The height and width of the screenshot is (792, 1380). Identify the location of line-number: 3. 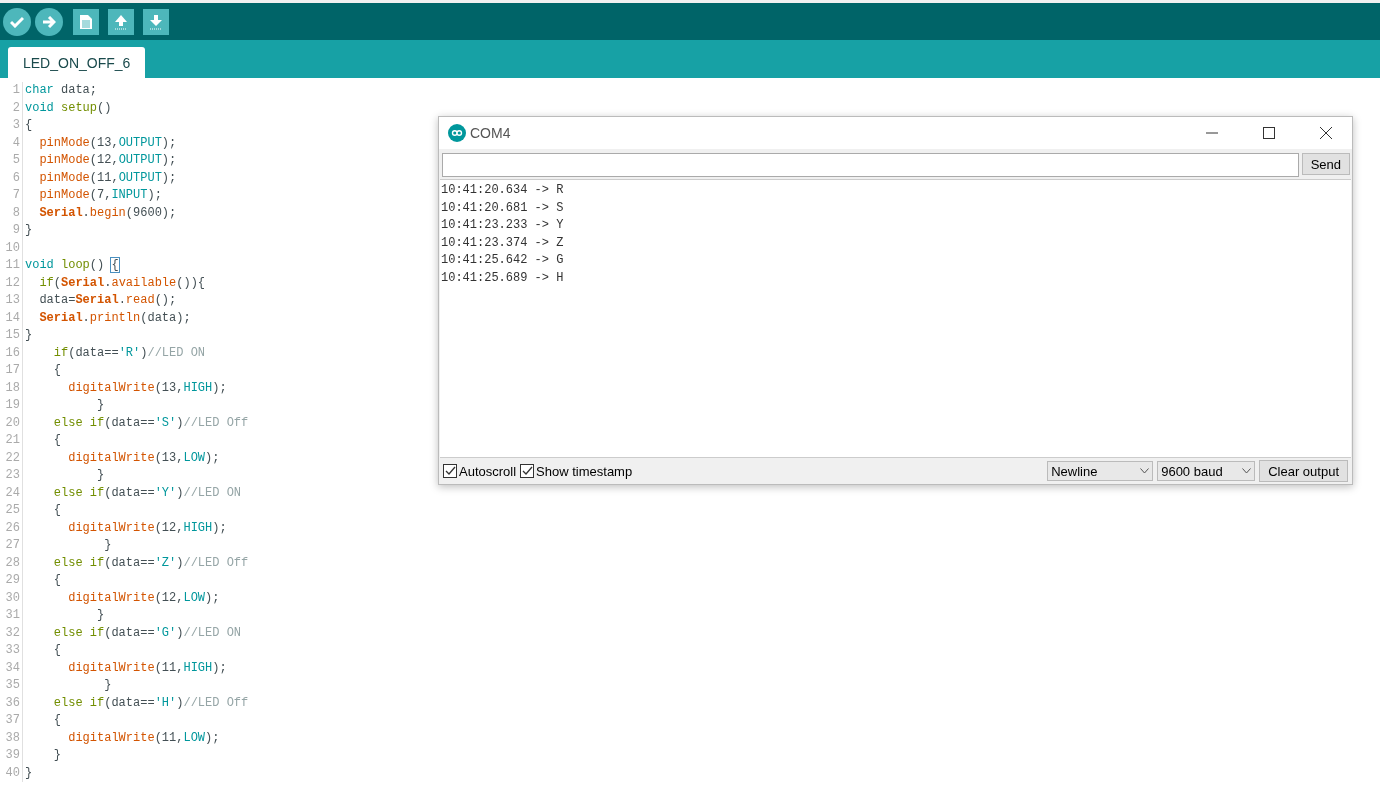
(11, 126).